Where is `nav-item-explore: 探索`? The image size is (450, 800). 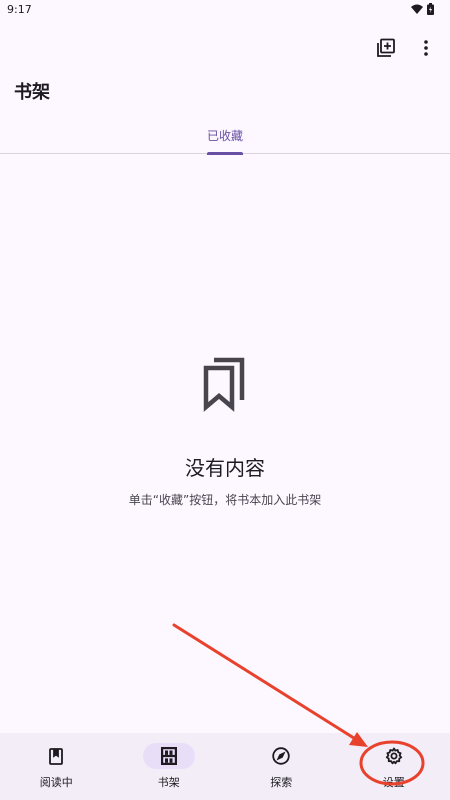 nav-item-explore: 探索 is located at coordinates (281, 766).